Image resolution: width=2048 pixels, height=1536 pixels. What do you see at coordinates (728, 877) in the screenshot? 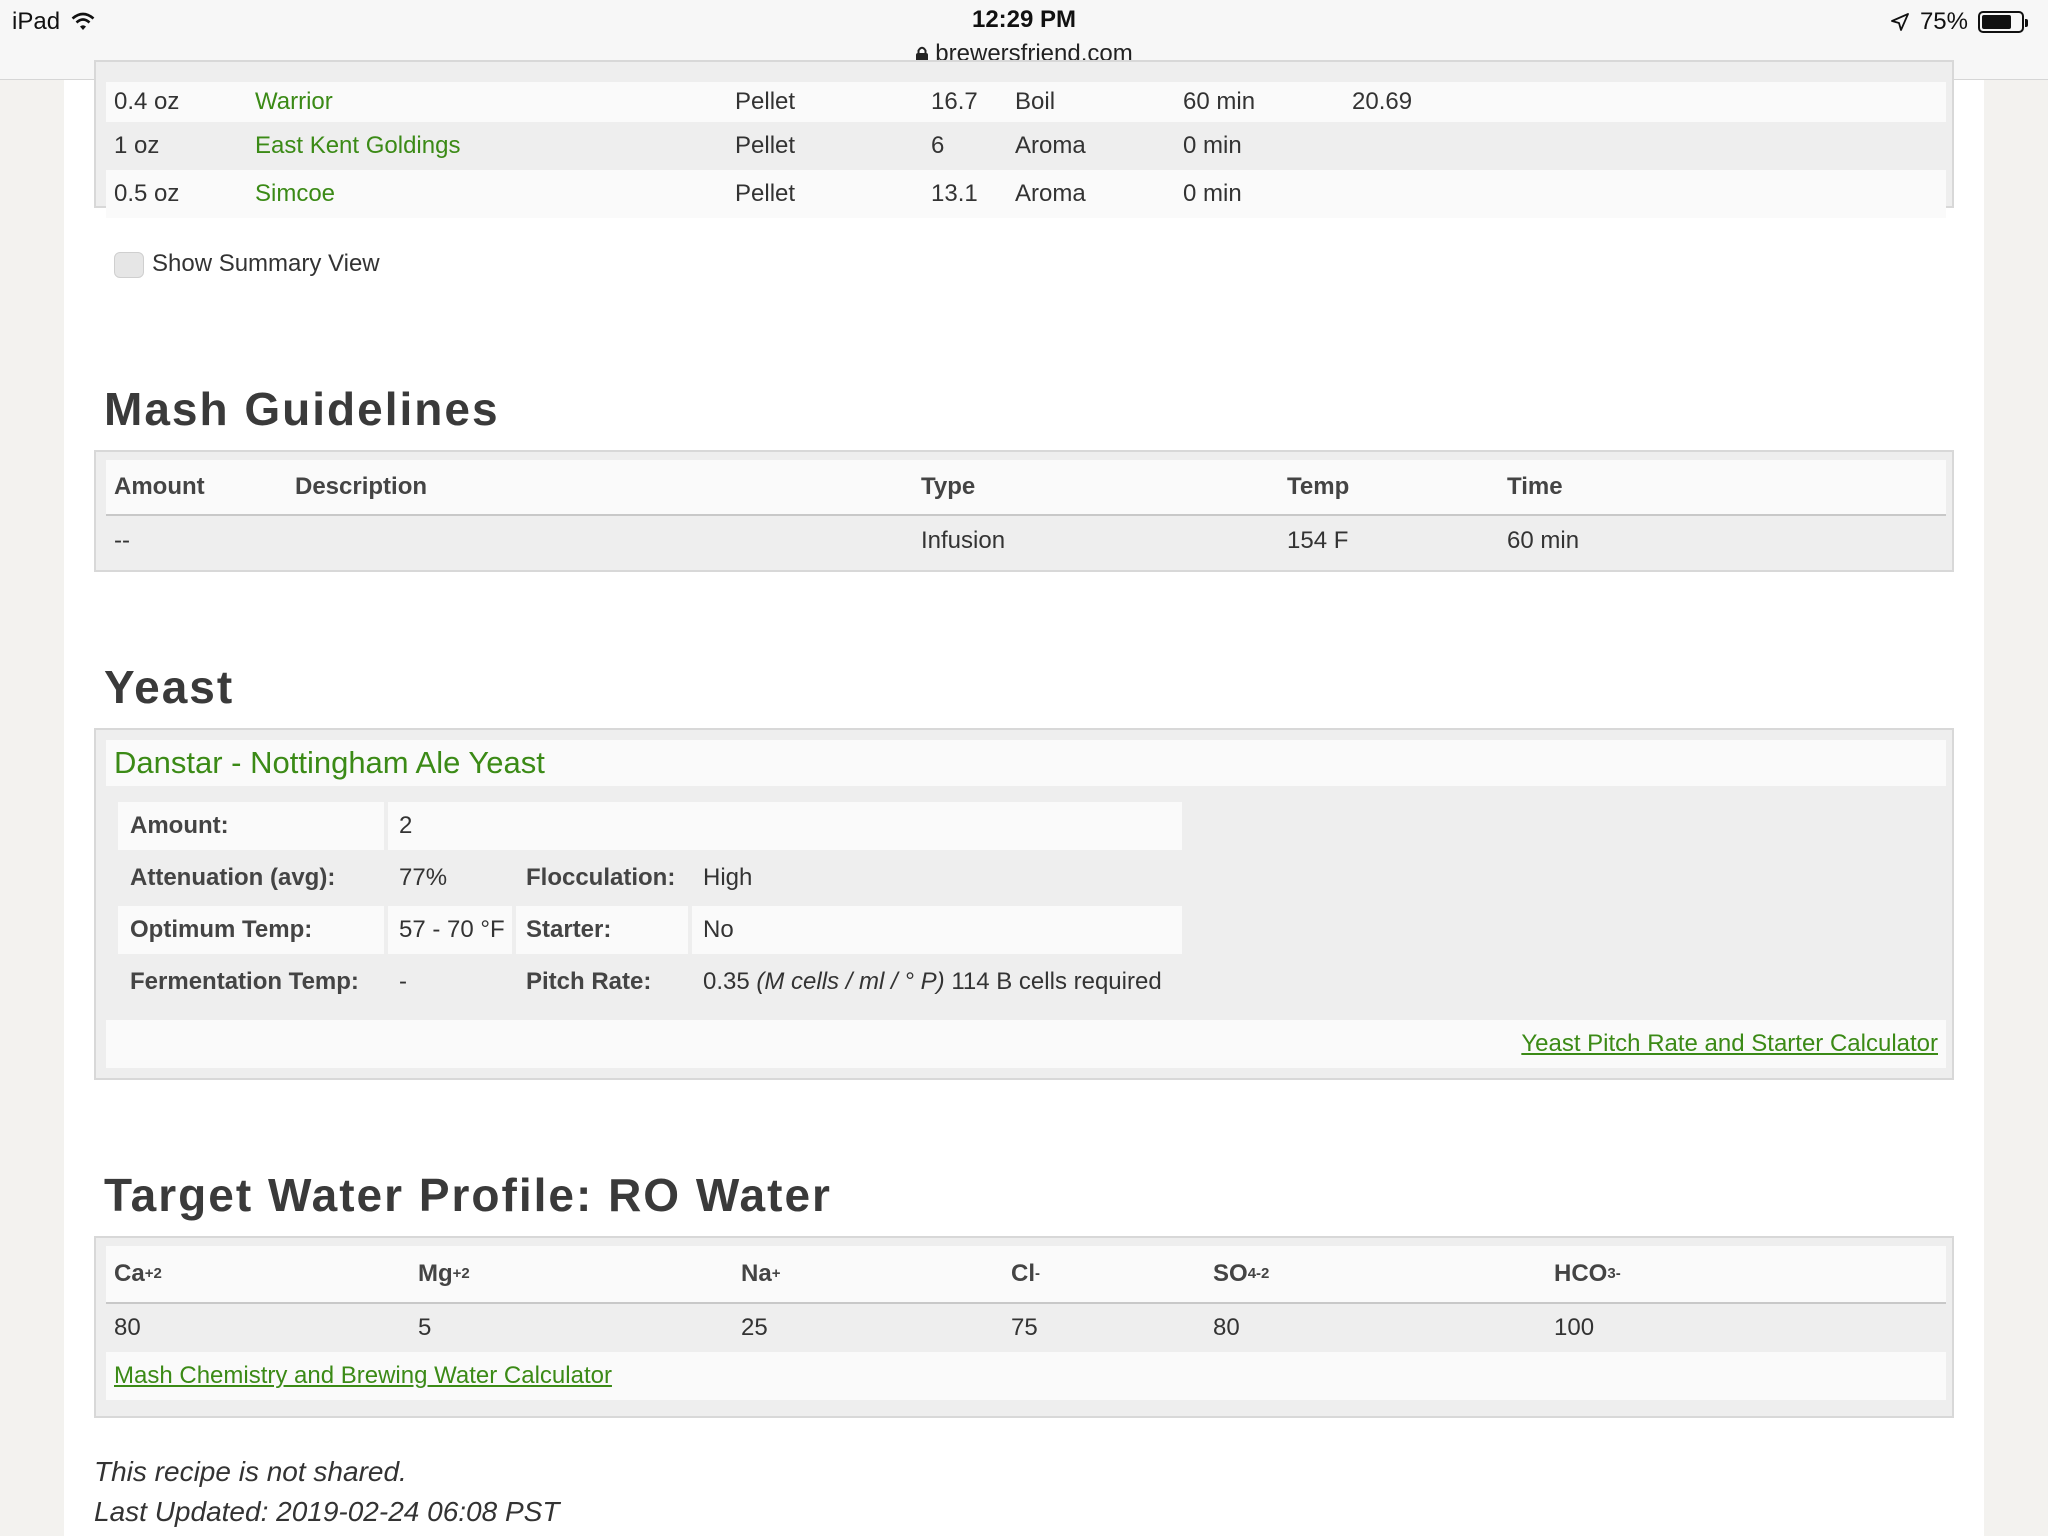
I see `flocculation-value: High` at bounding box center [728, 877].